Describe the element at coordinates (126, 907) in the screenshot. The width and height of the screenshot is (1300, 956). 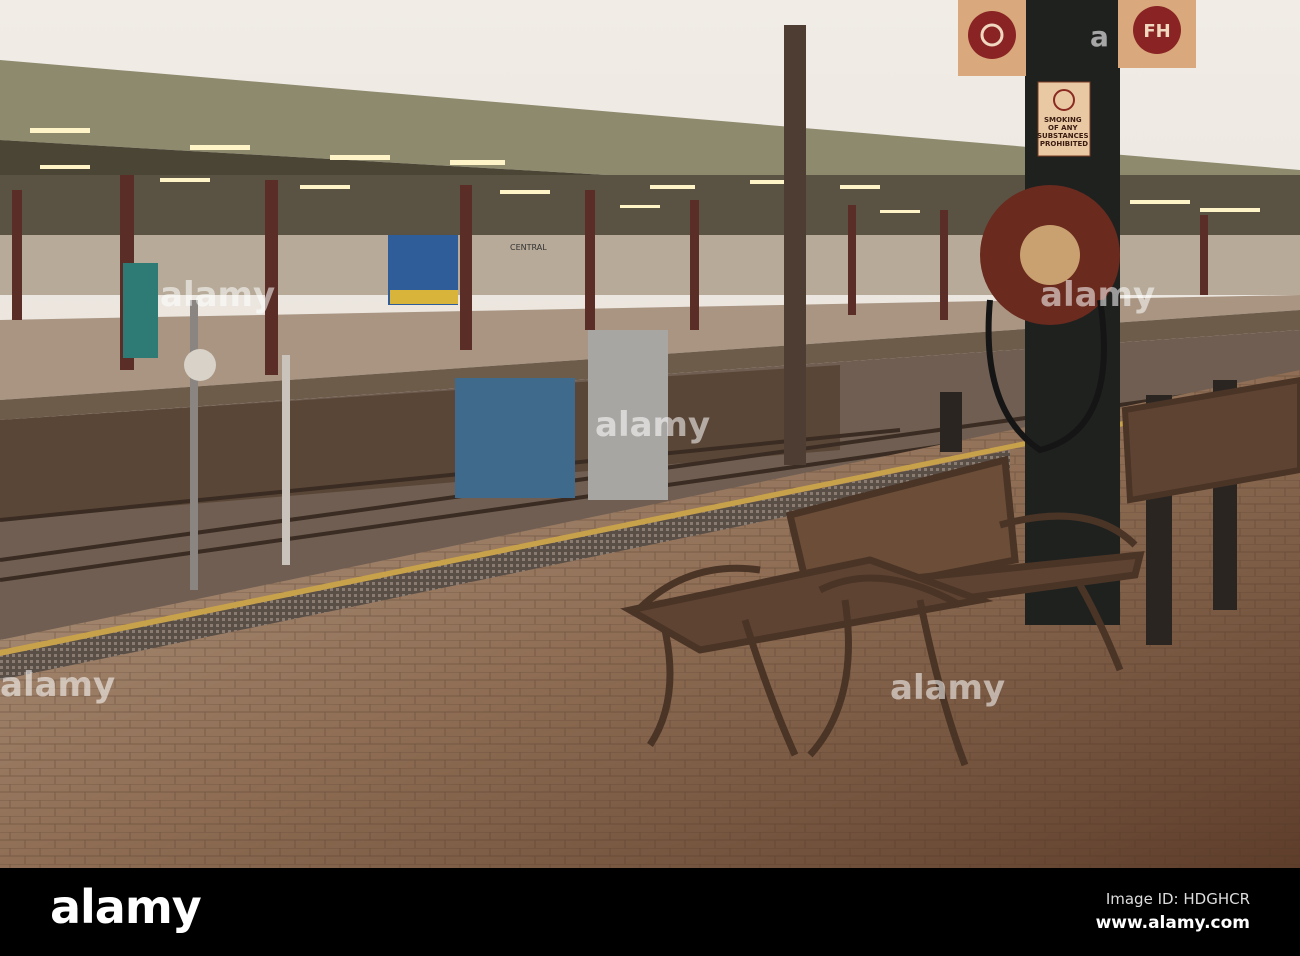
I see `alamy-logo: alamy` at that location.